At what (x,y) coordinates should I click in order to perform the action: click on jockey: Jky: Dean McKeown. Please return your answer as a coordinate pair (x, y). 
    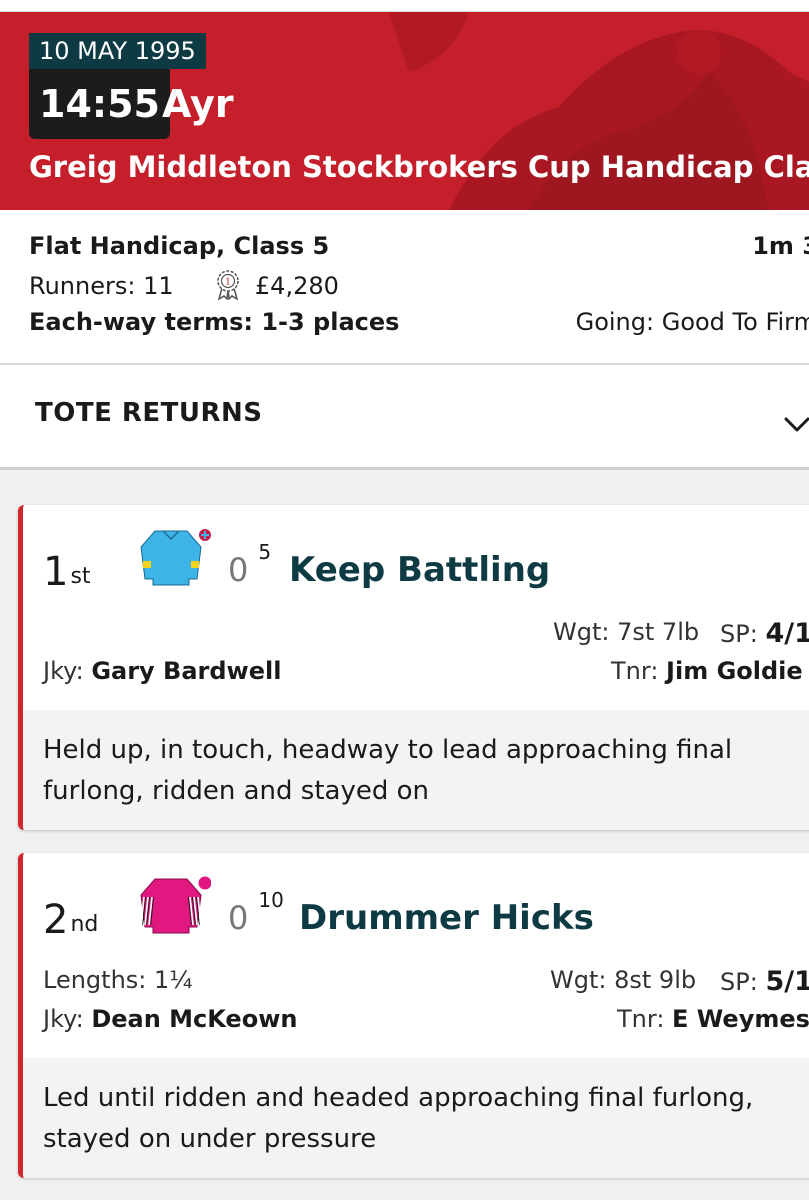
    Looking at the image, I should click on (170, 1019).